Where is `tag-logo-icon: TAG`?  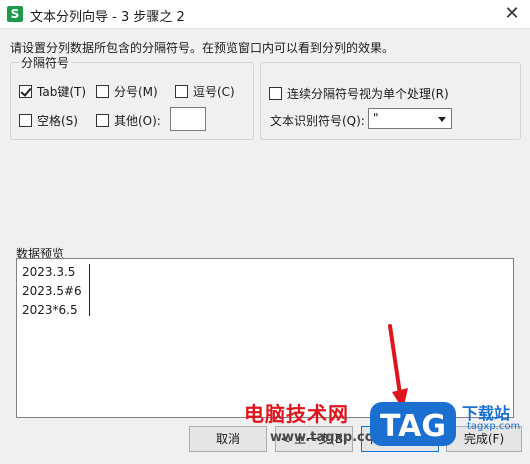
tag-logo-icon: TAG is located at coordinates (413, 424).